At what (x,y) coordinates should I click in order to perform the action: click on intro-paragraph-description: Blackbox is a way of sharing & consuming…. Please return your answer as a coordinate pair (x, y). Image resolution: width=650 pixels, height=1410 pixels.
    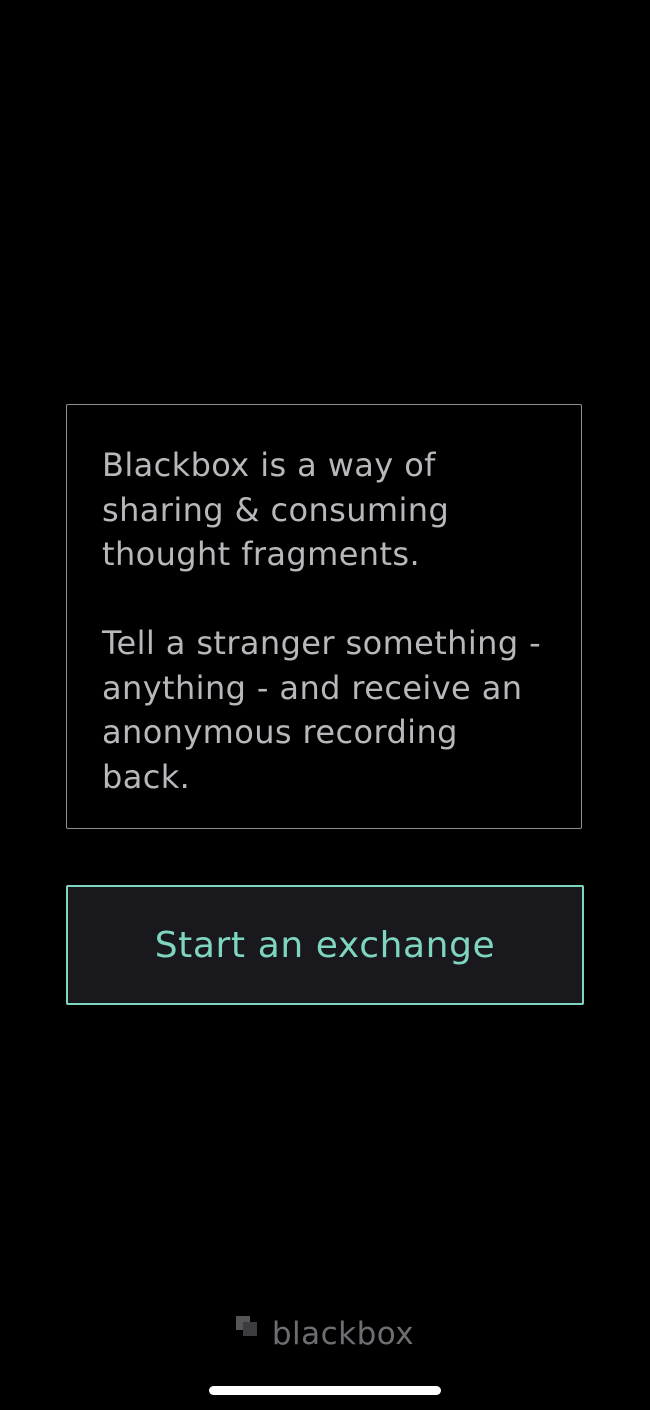
    Looking at the image, I should click on (276, 509).